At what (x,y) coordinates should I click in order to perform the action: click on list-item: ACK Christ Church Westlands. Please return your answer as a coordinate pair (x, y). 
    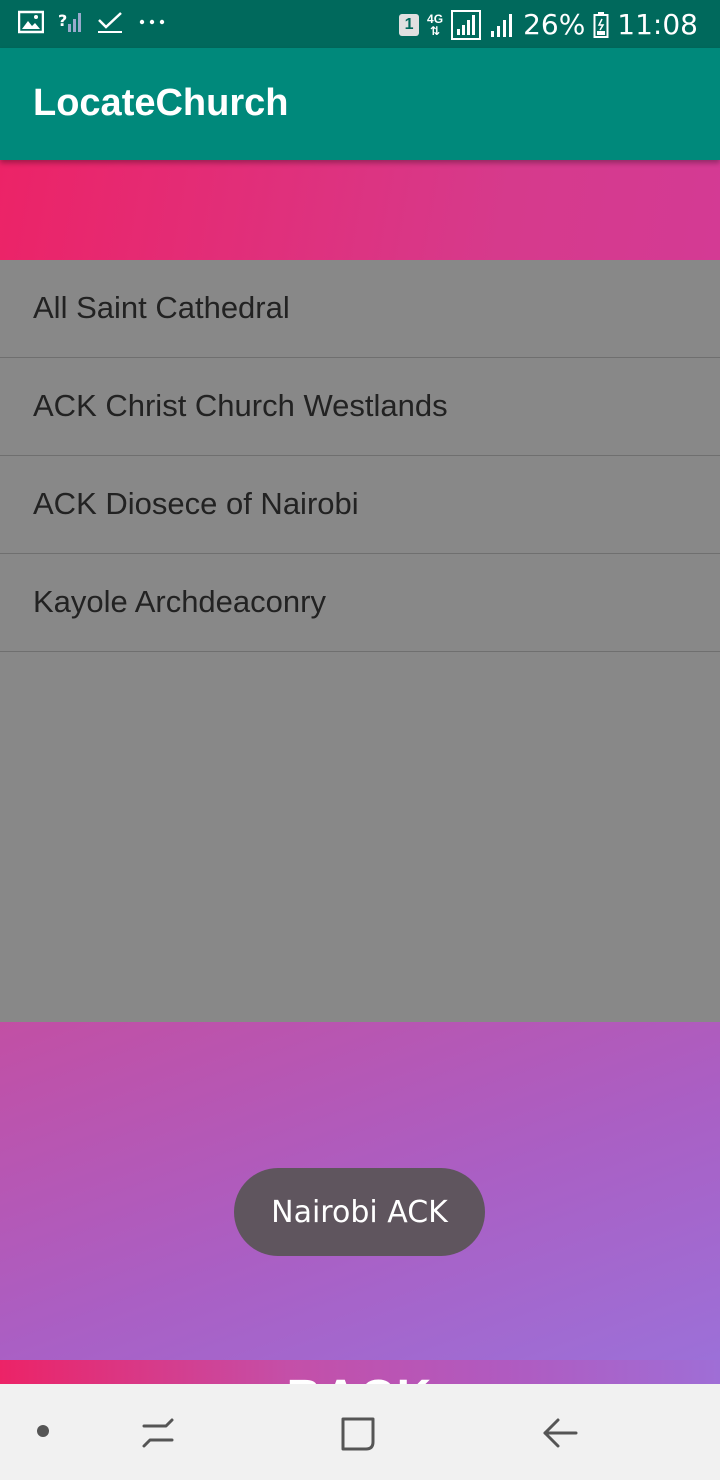
    Looking at the image, I should click on (360, 407).